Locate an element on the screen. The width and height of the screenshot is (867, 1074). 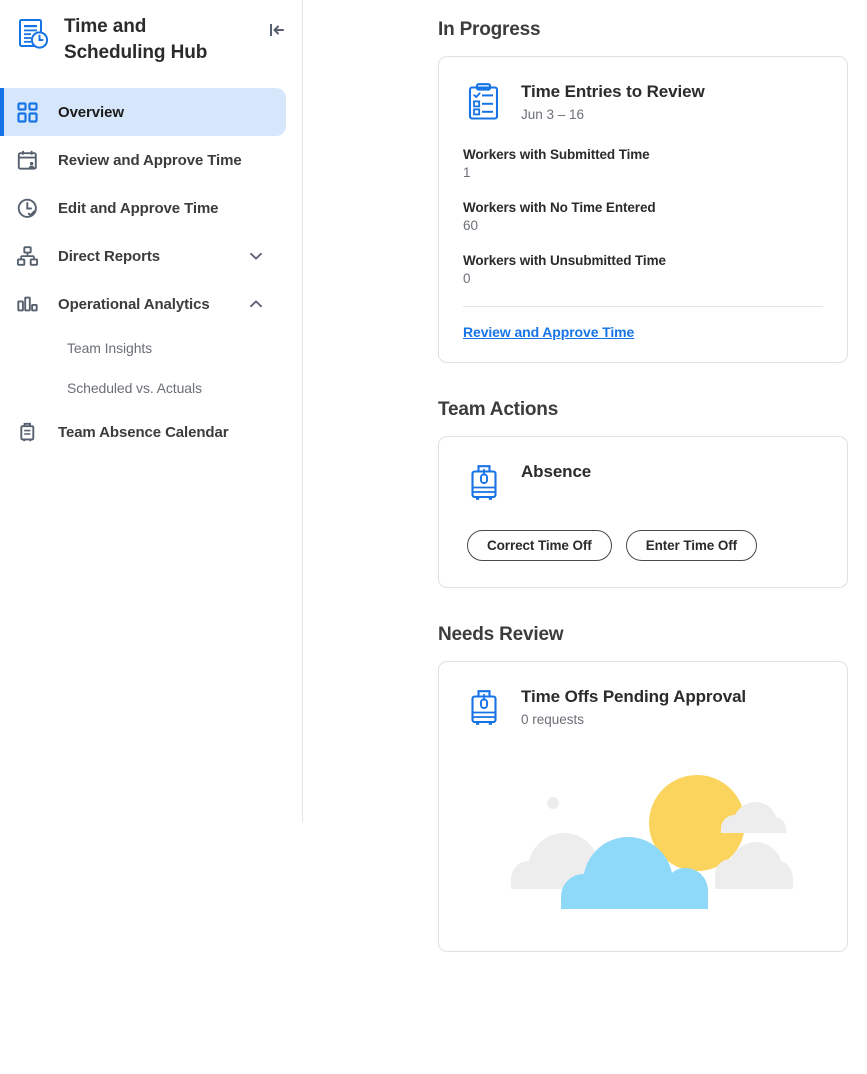
app-brand: Time and Scheduling Hub is located at coordinates (151, 43).